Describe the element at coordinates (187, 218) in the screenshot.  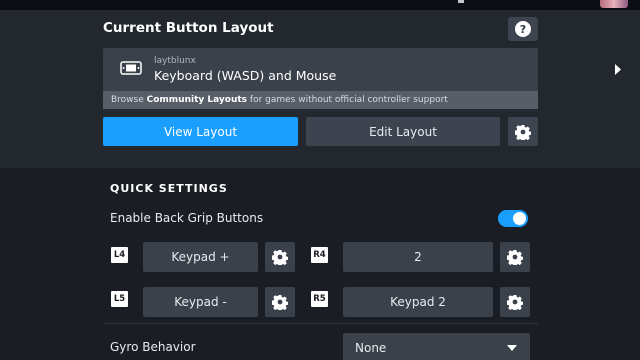
I see `back-grip-label: Enable Back Grip Buttons` at that location.